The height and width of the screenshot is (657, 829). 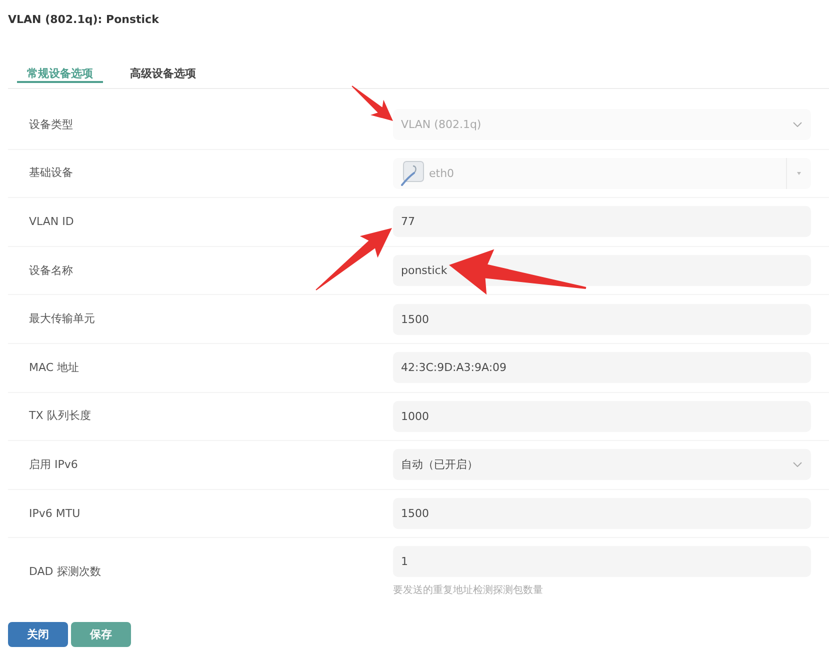 What do you see at coordinates (602, 562) in the screenshot?
I see `text-field: 1` at bounding box center [602, 562].